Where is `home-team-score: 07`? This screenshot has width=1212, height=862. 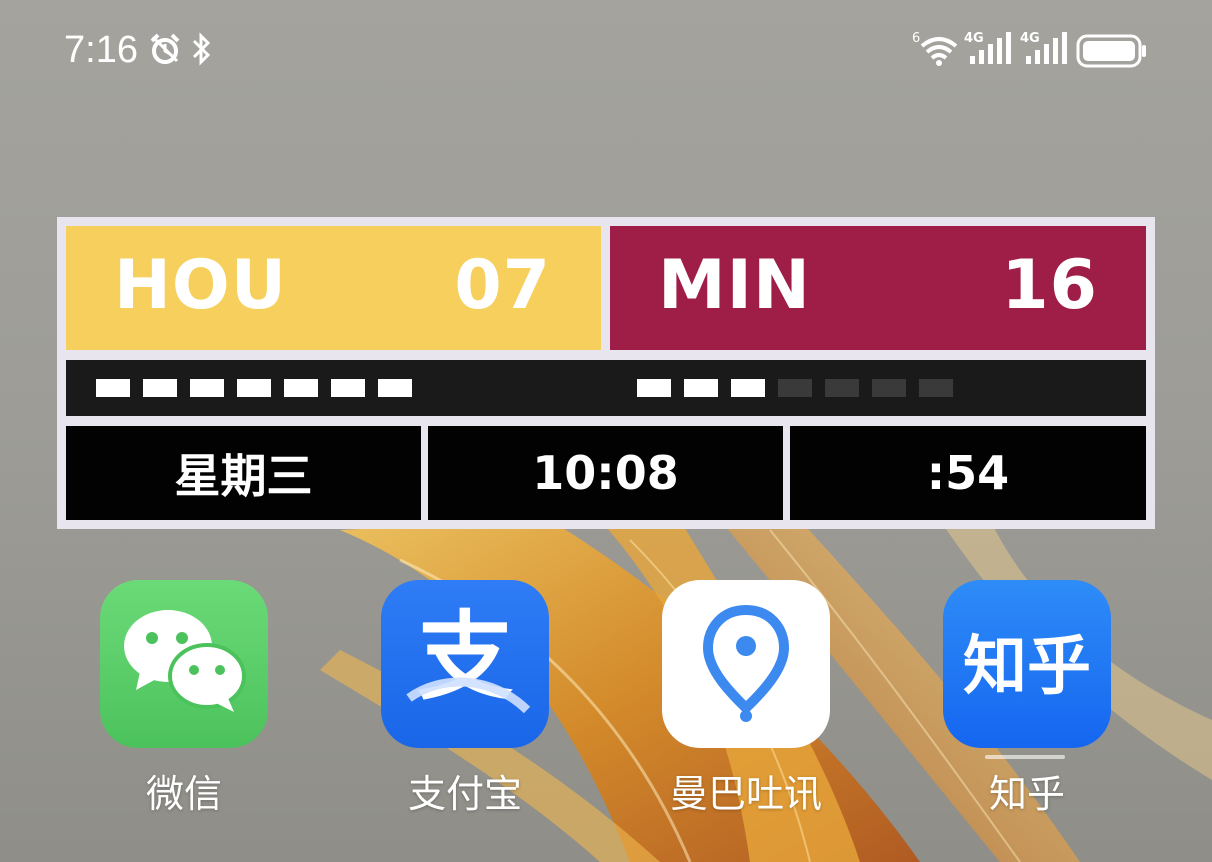 home-team-score: 07 is located at coordinates (502, 285).